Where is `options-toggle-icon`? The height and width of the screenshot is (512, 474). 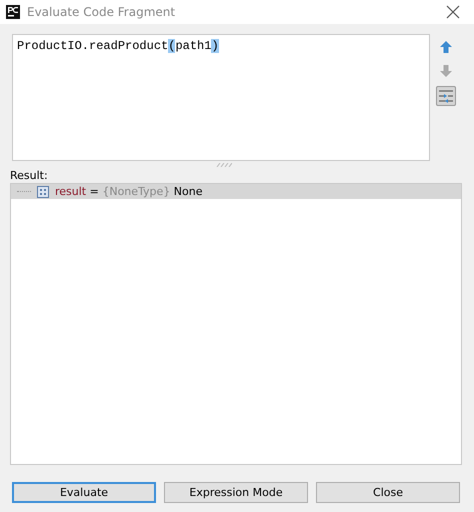 options-toggle-icon is located at coordinates (446, 96).